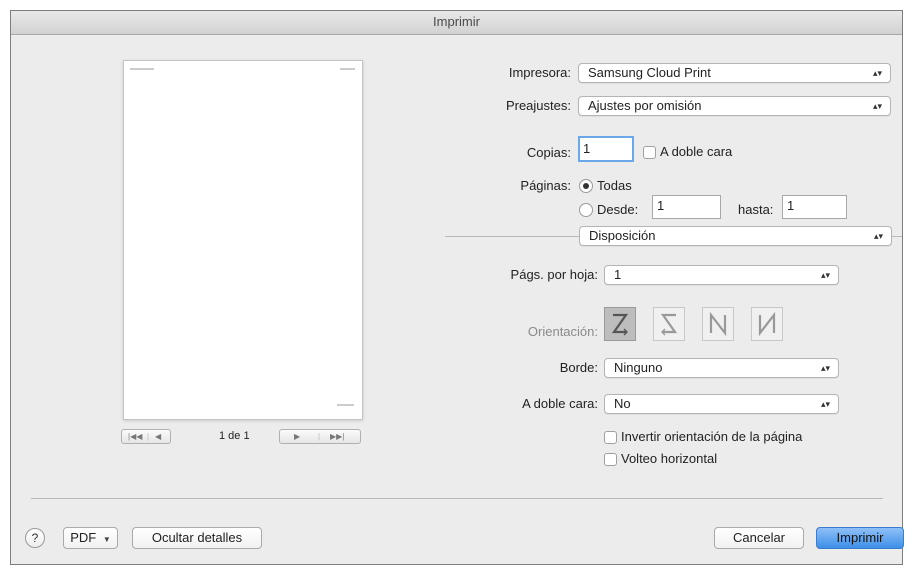 The height and width of the screenshot is (575, 915). What do you see at coordinates (735, 236) in the screenshot?
I see `section-popup: Disposición ▴▾` at bounding box center [735, 236].